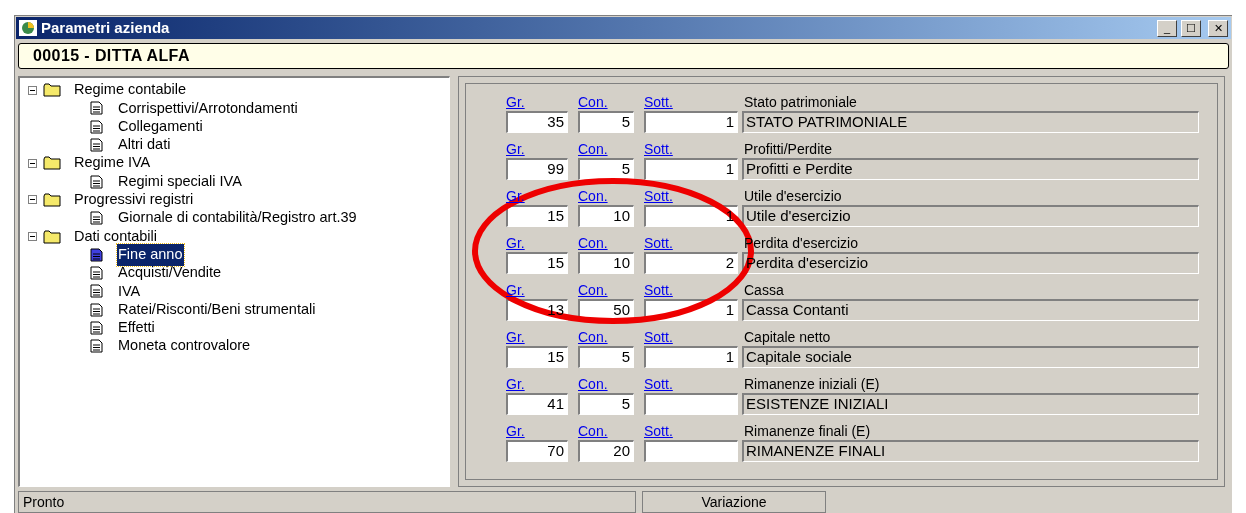 Image resolution: width=1246 pixels, height=513 pixels. Describe the element at coordinates (105, 27) in the screenshot. I see `window-title: Parametri azienda` at that location.